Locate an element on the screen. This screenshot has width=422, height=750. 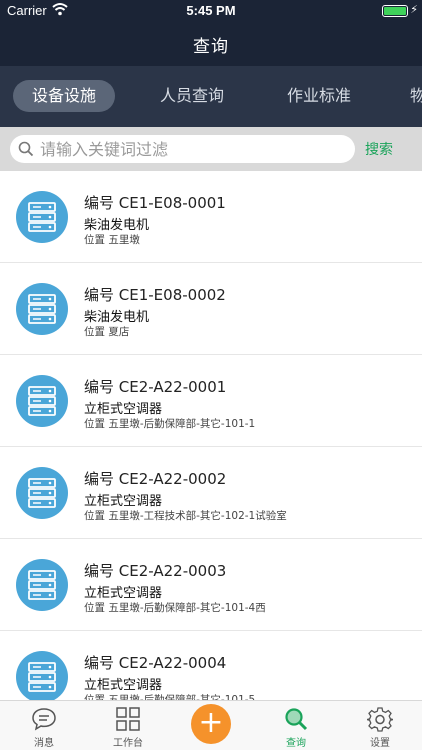
top-bar: Carrier 5:45 PM ⚡ 查询 is located at coordinates (211, 33).